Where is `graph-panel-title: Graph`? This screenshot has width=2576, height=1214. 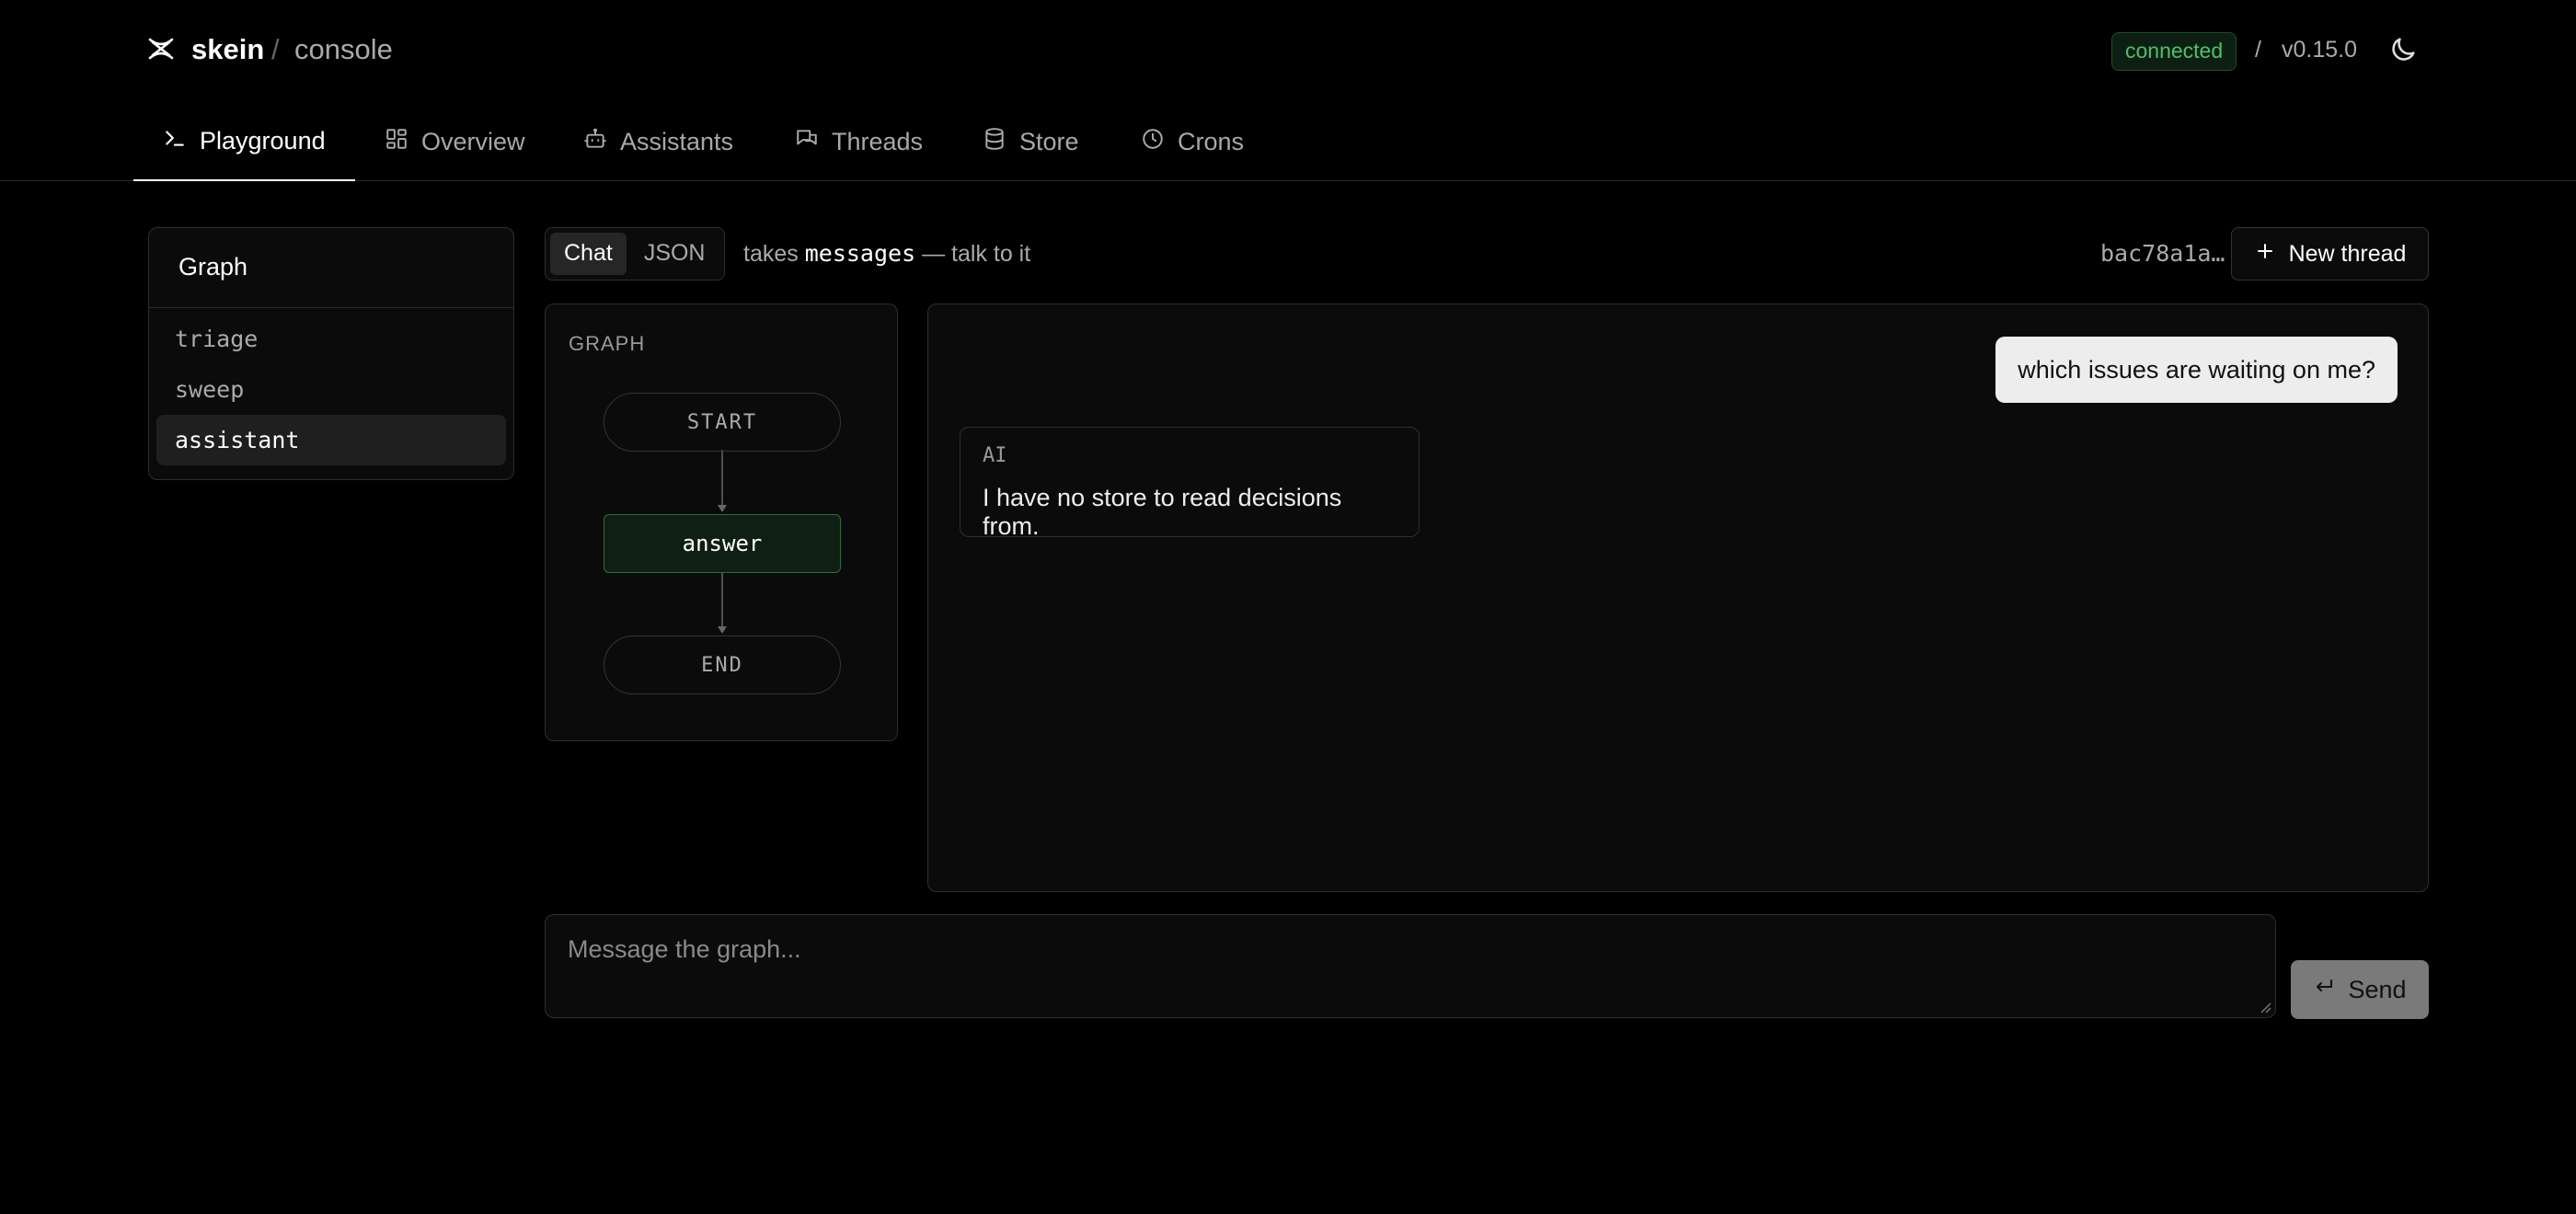 graph-panel-title: Graph is located at coordinates (331, 268).